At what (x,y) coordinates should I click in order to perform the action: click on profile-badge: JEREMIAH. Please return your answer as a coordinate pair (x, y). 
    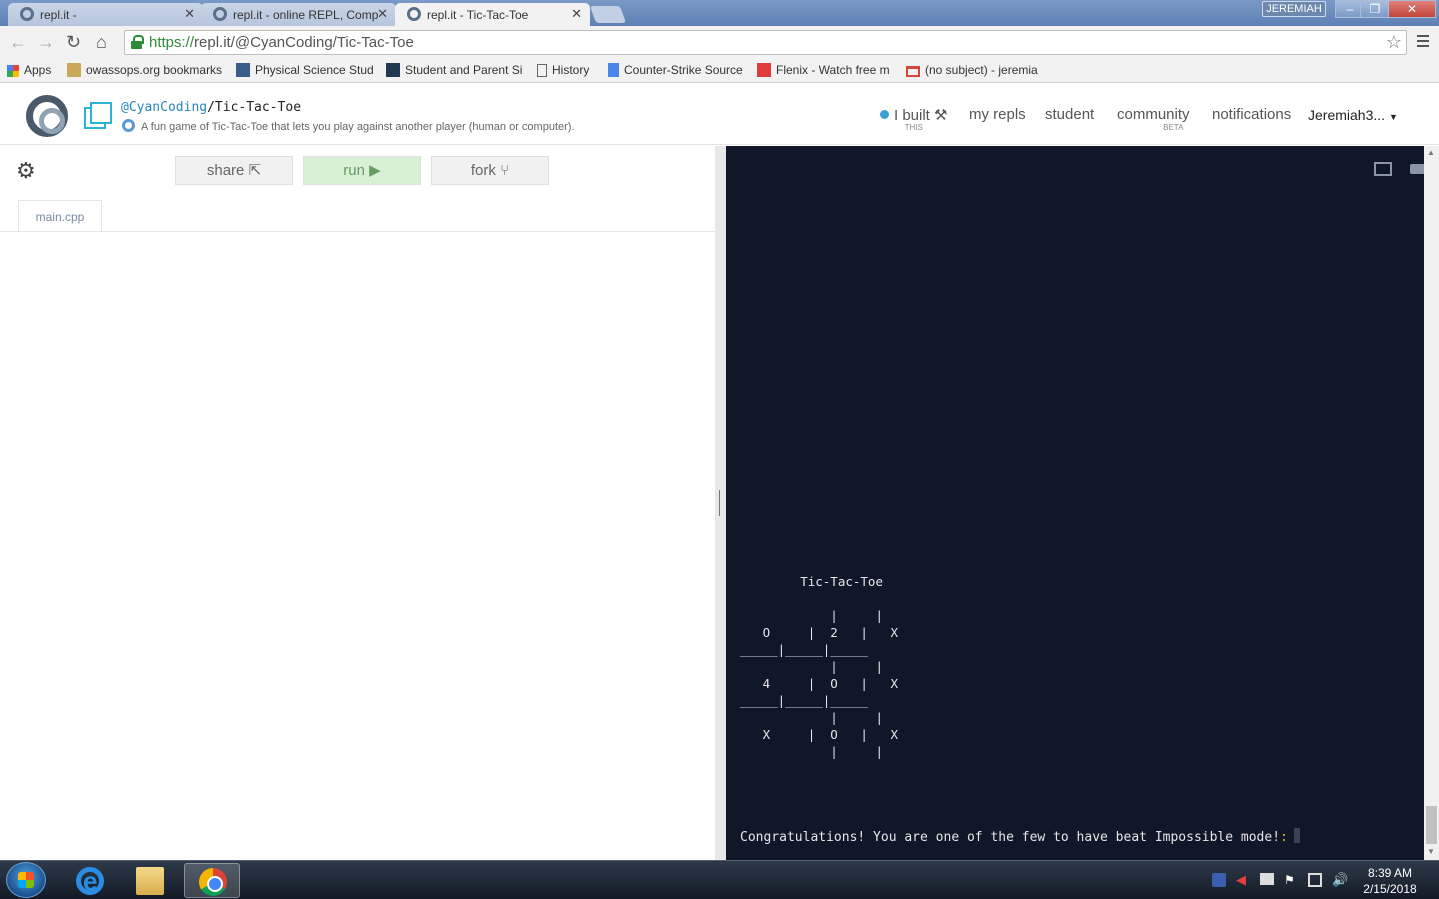
    Looking at the image, I should click on (1294, 9).